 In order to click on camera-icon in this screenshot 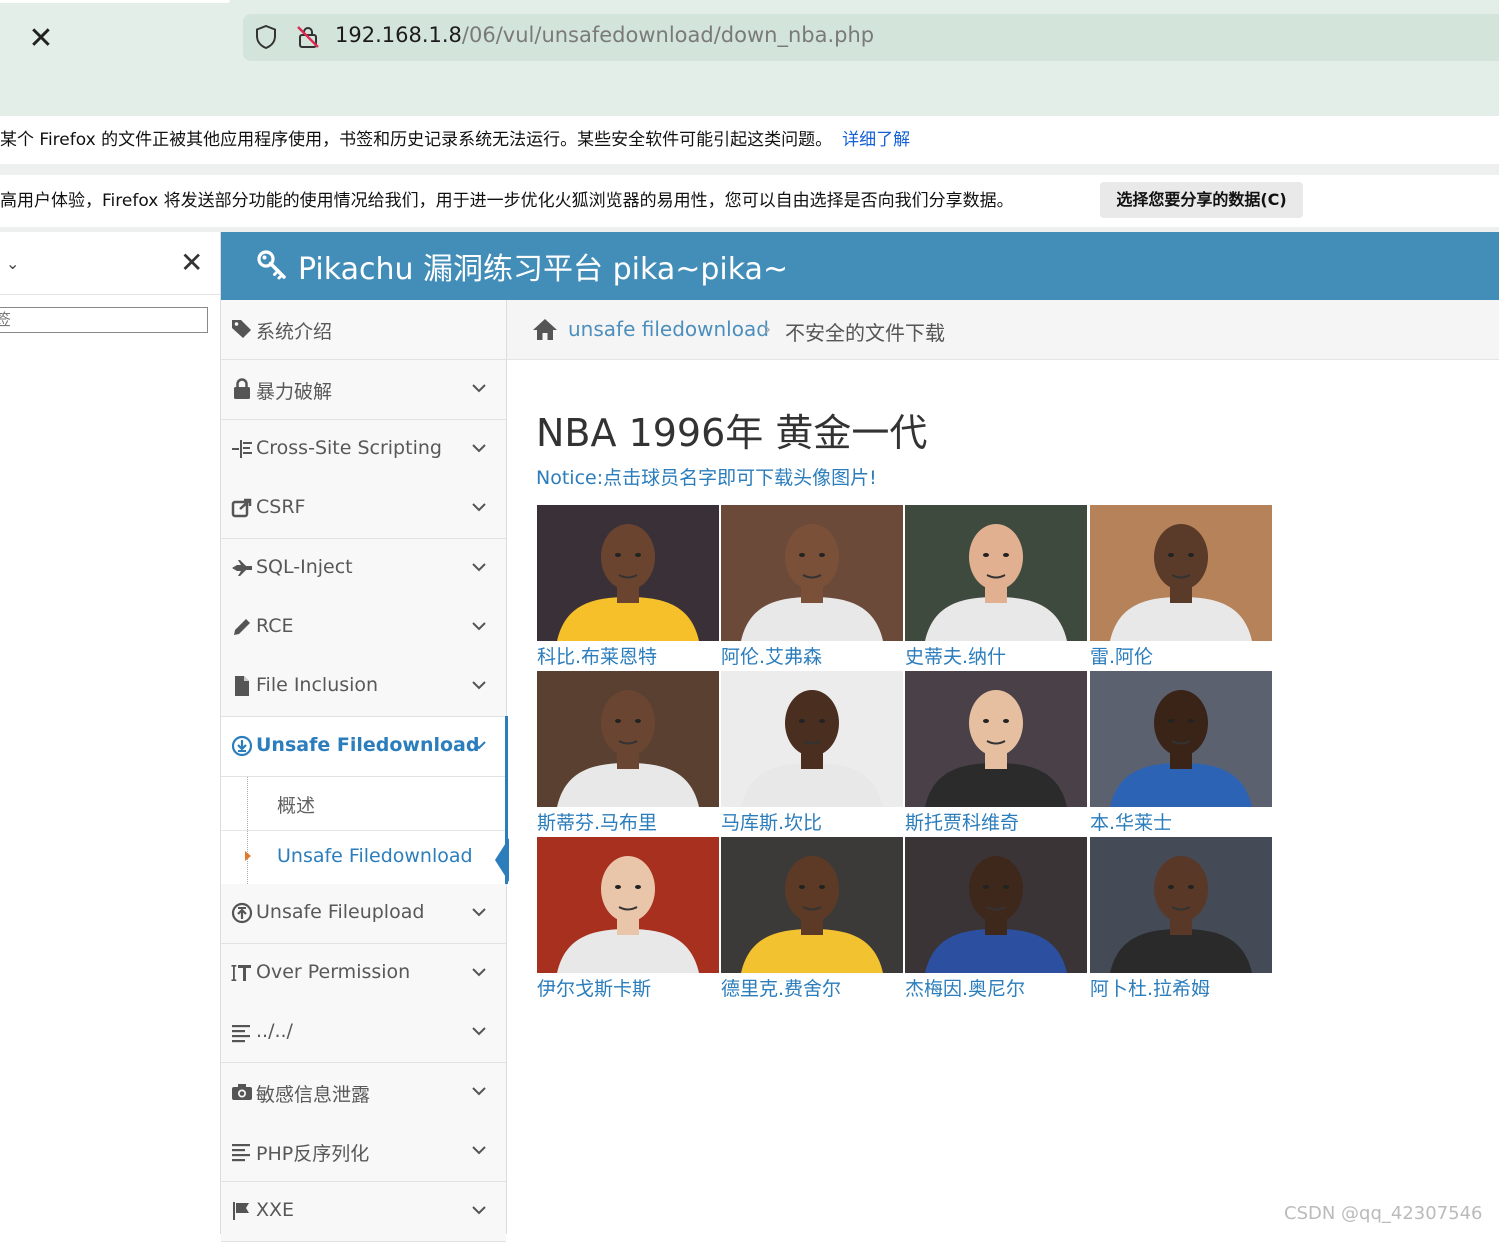, I will do `click(242, 1092)`.